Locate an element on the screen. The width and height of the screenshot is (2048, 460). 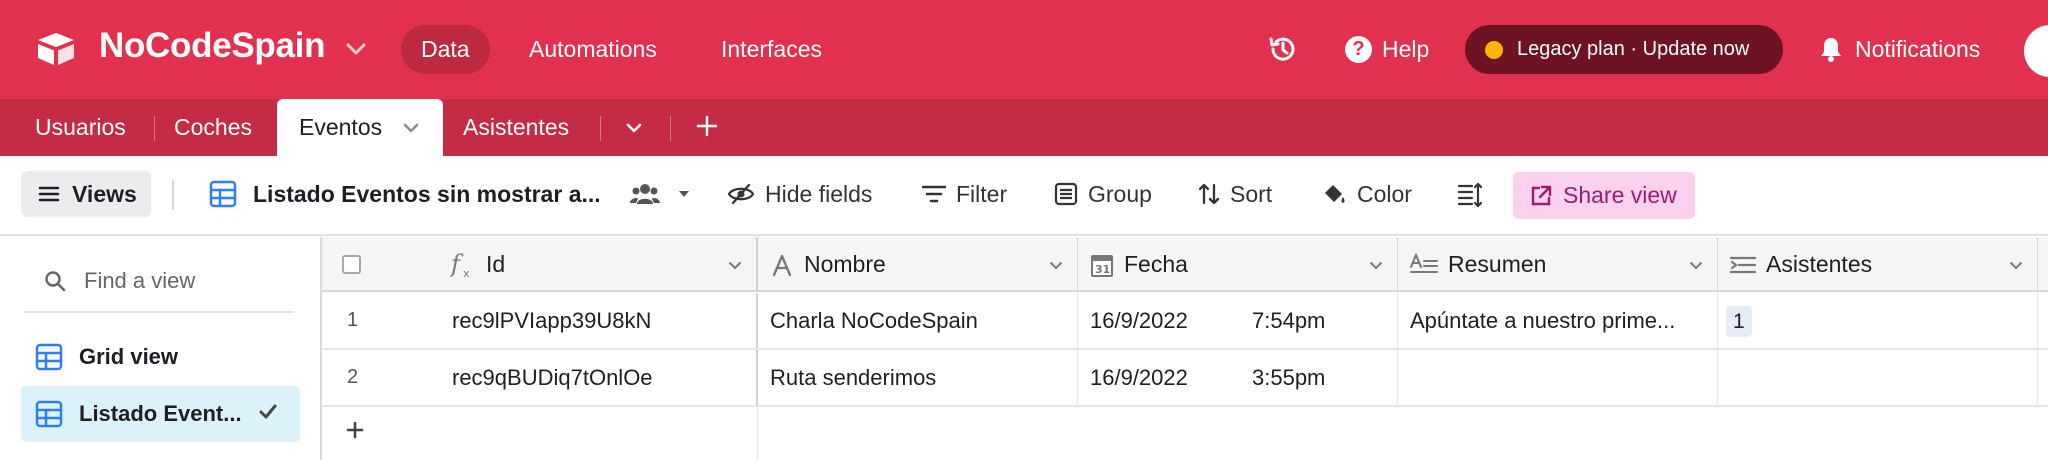
filter-button: Filter is located at coordinates (964, 194).